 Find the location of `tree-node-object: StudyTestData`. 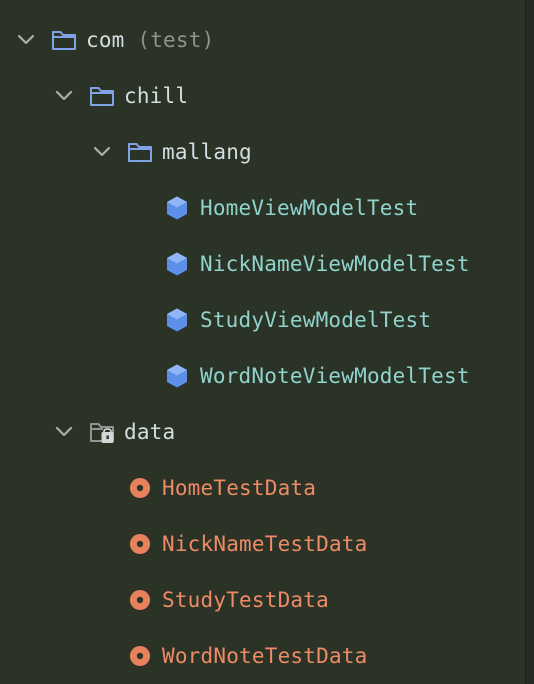

tree-node-object: StudyTestData is located at coordinates (262, 600).